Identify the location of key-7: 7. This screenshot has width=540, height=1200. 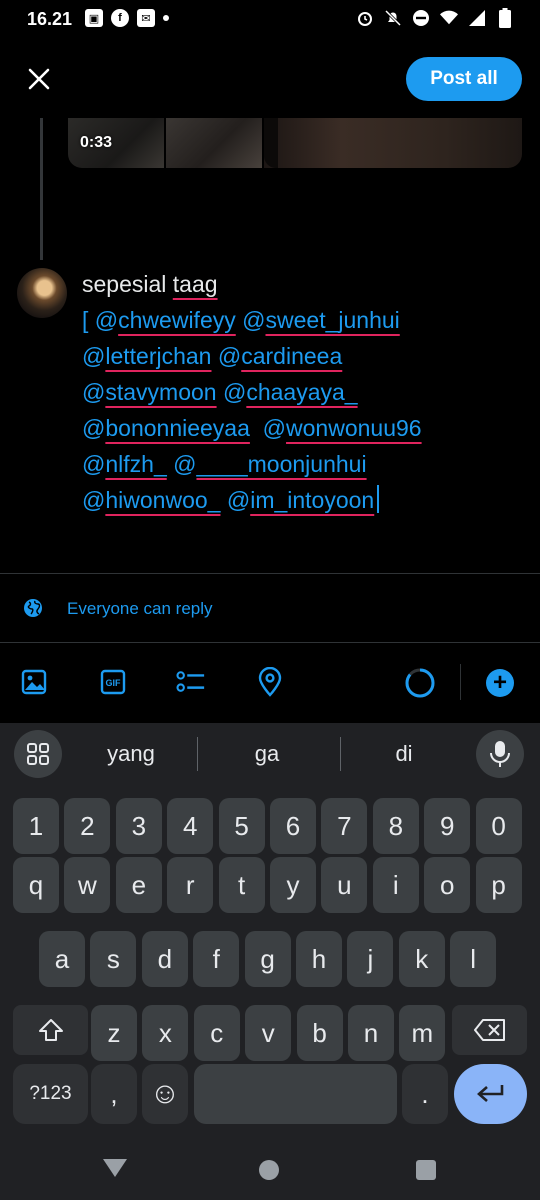
(344, 826).